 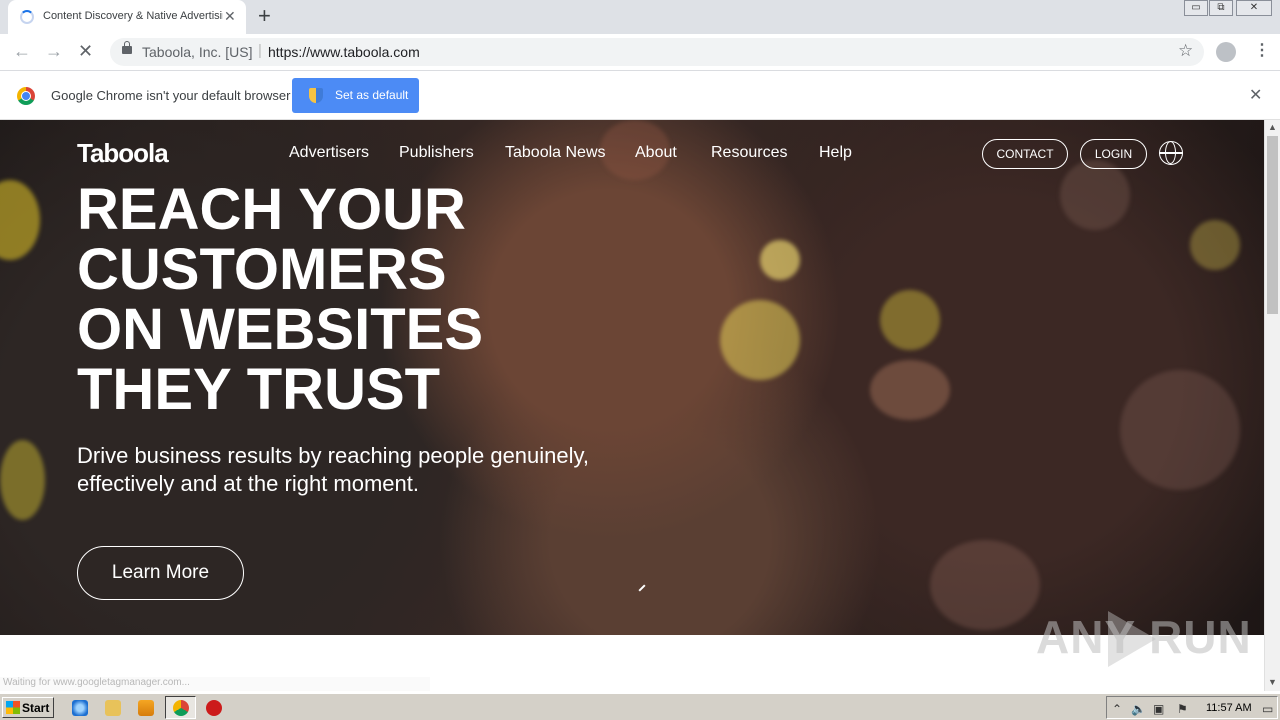 I want to click on back-button: ←, so click(x=22, y=51).